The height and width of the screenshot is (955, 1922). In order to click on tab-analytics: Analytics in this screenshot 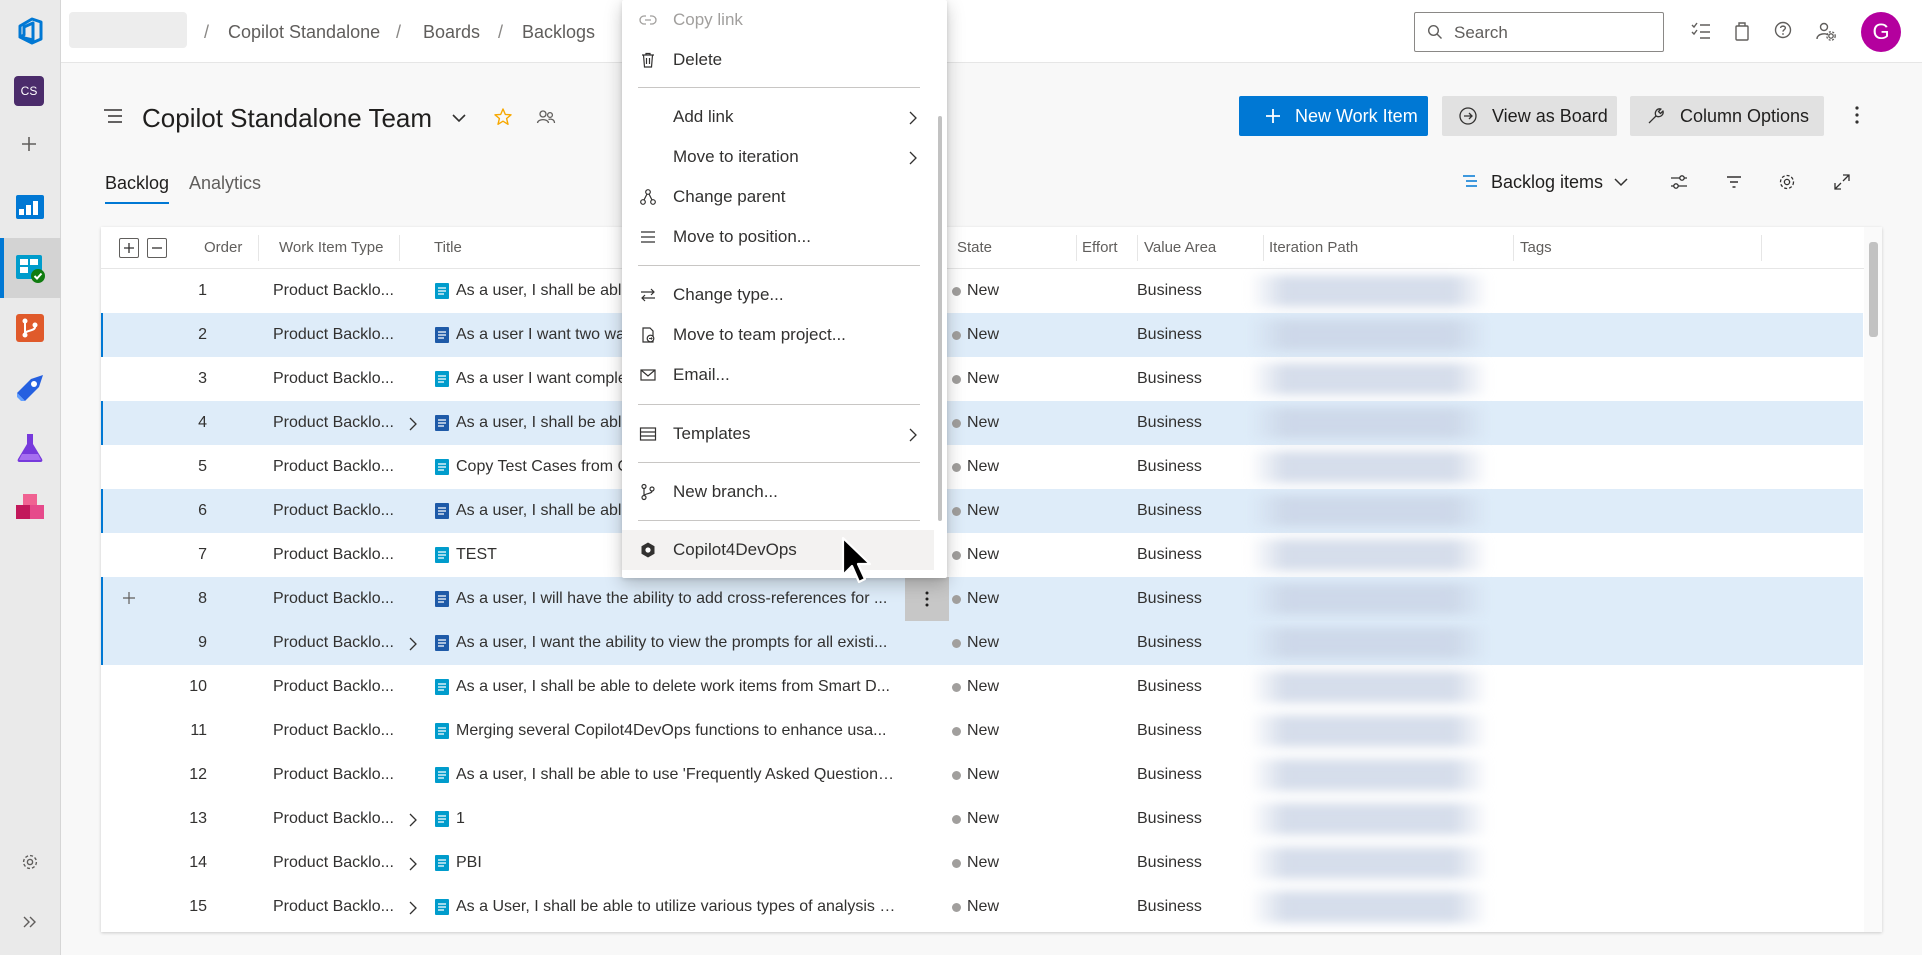, I will do `click(225, 183)`.